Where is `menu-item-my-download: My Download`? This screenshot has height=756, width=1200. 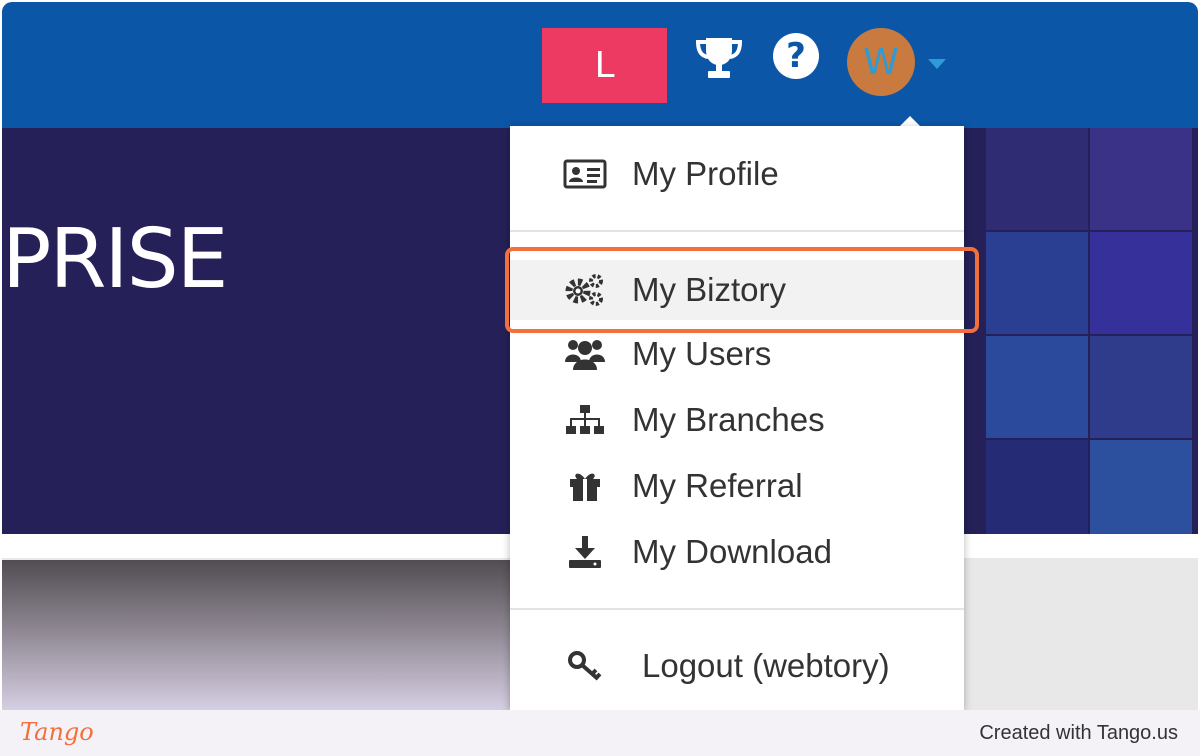 menu-item-my-download: My Download is located at coordinates (737, 552).